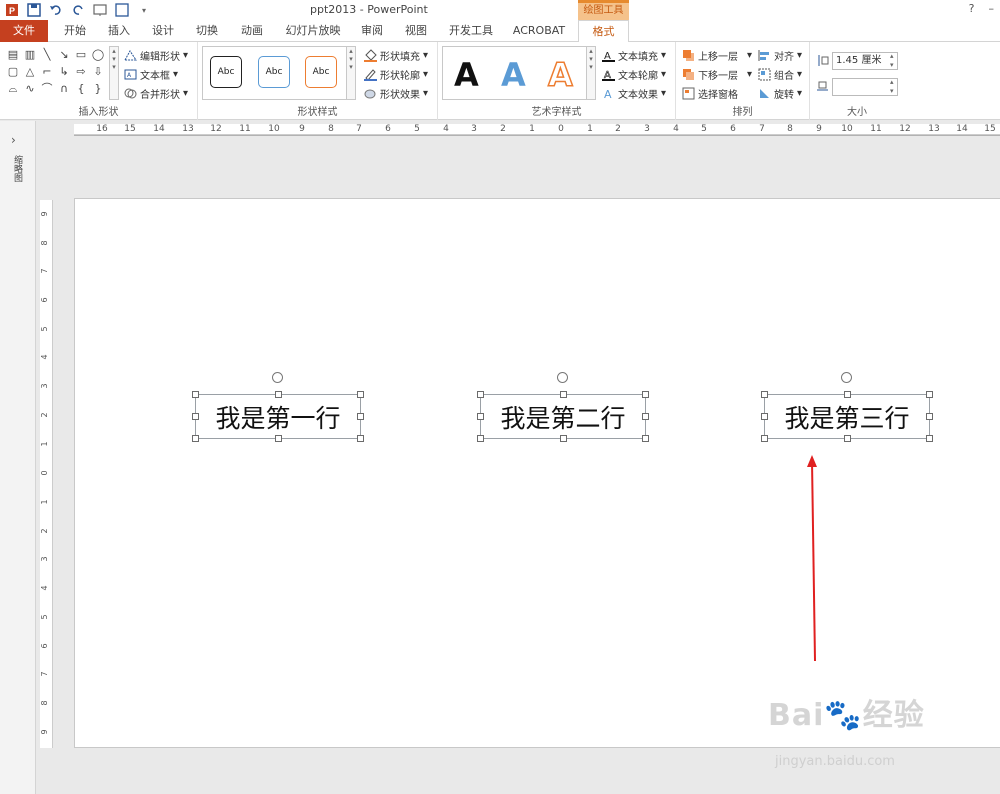  What do you see at coordinates (78, 10) in the screenshot?
I see `redo-icon` at bounding box center [78, 10].